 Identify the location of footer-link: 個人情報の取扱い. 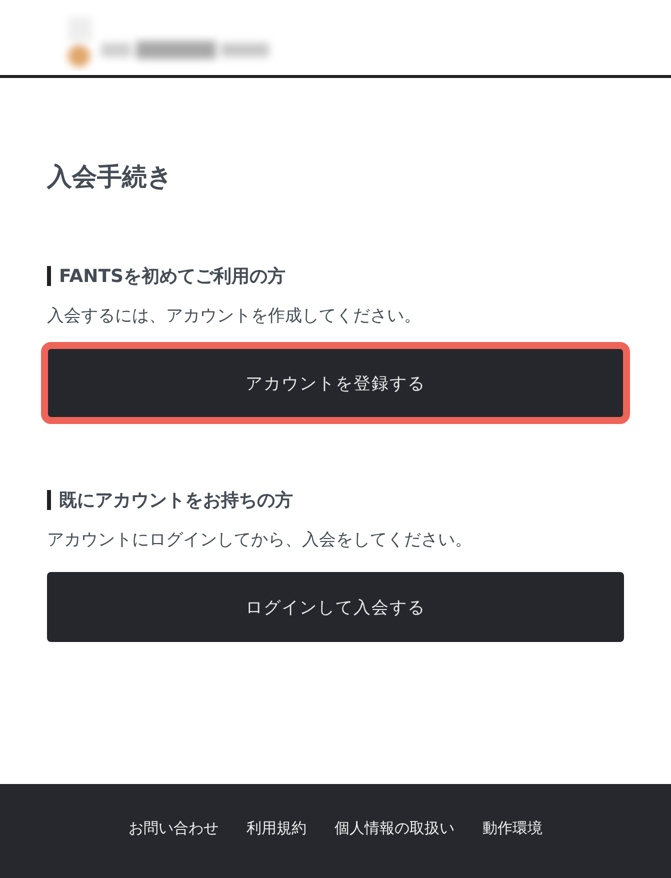
(394, 828).